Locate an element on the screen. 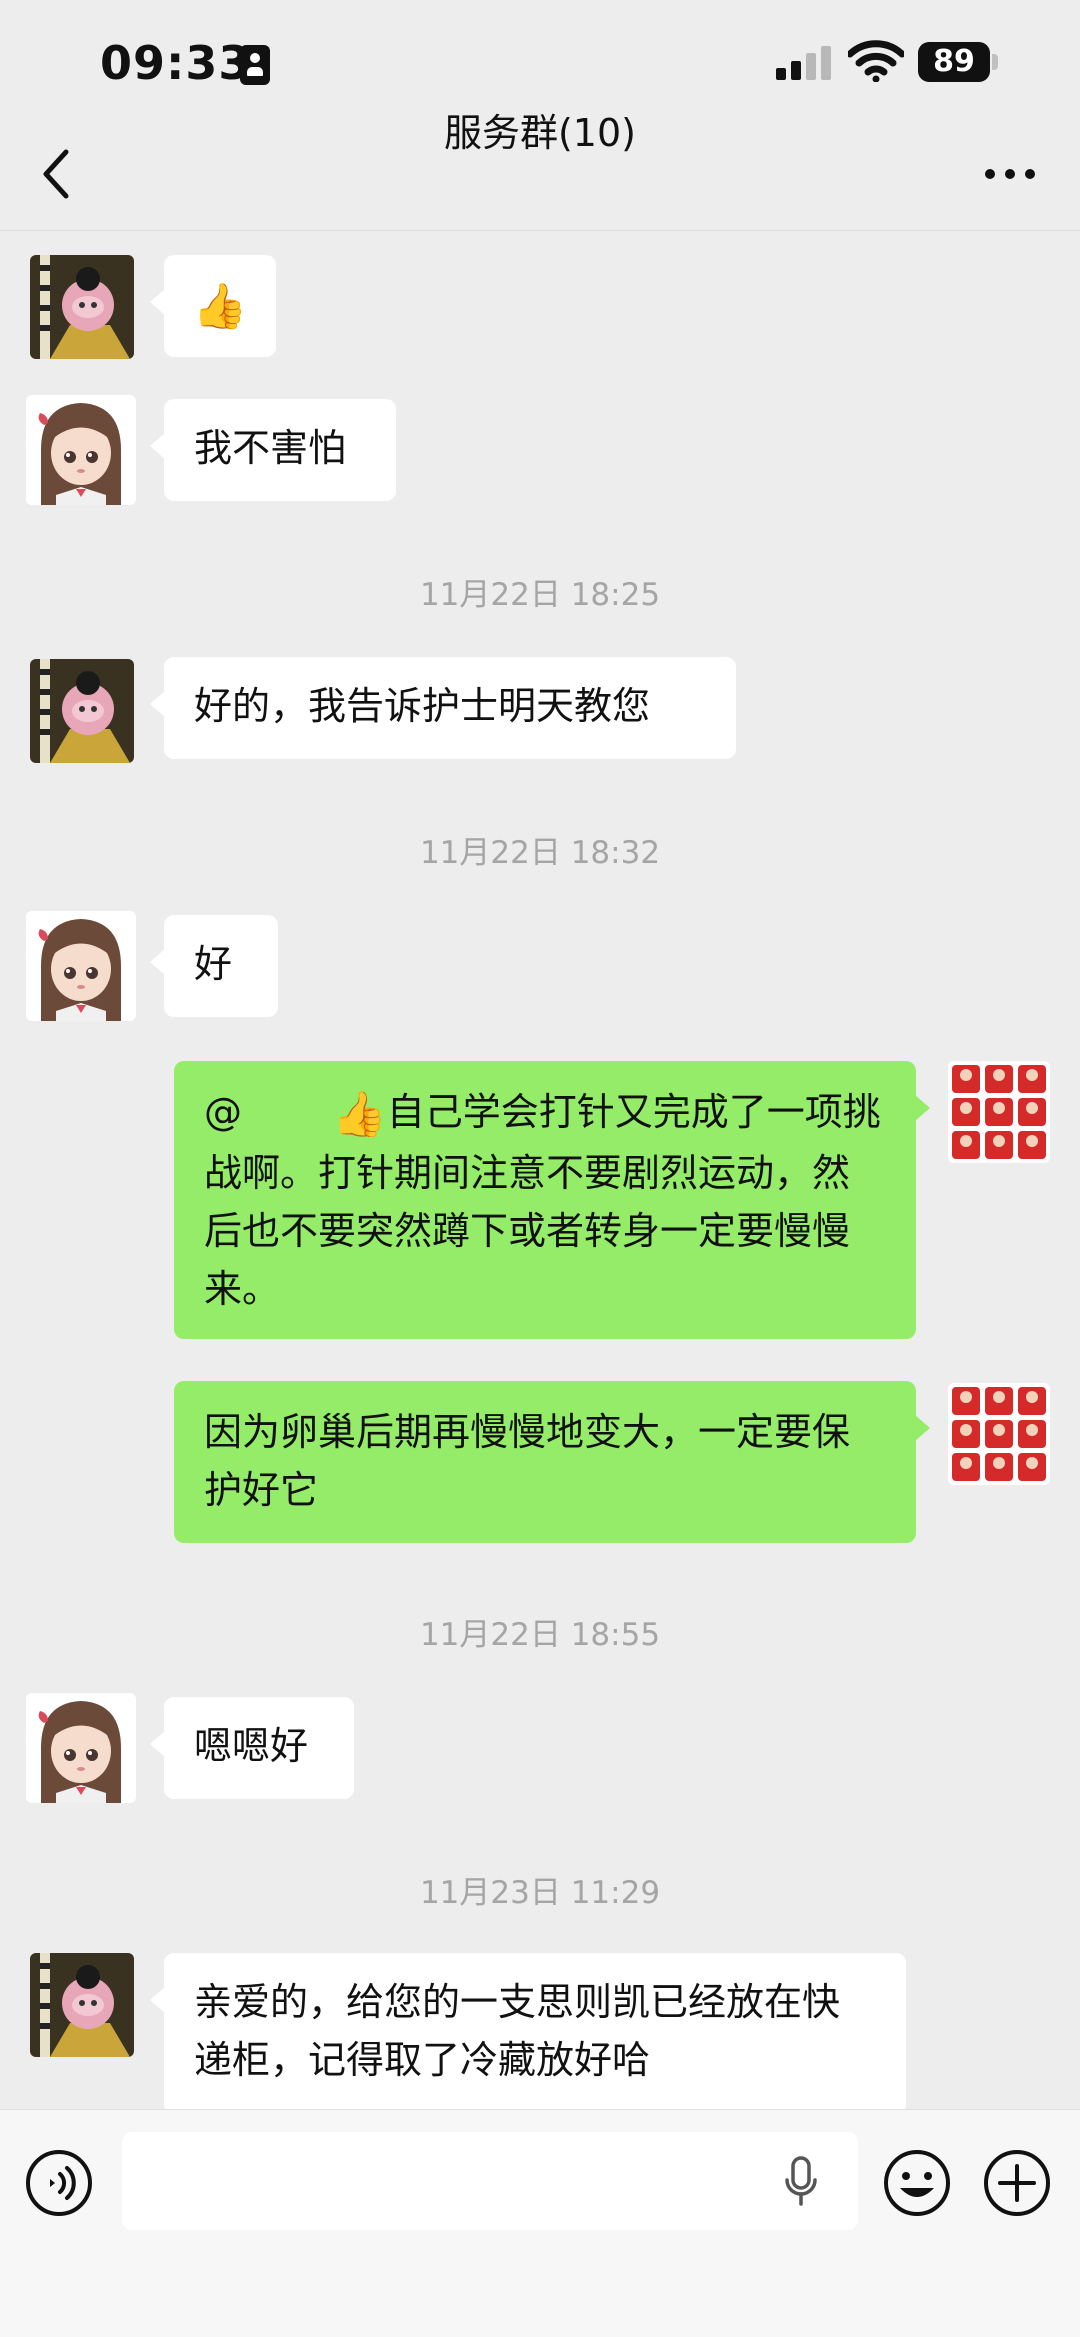  battery-cap is located at coordinates (995, 62).